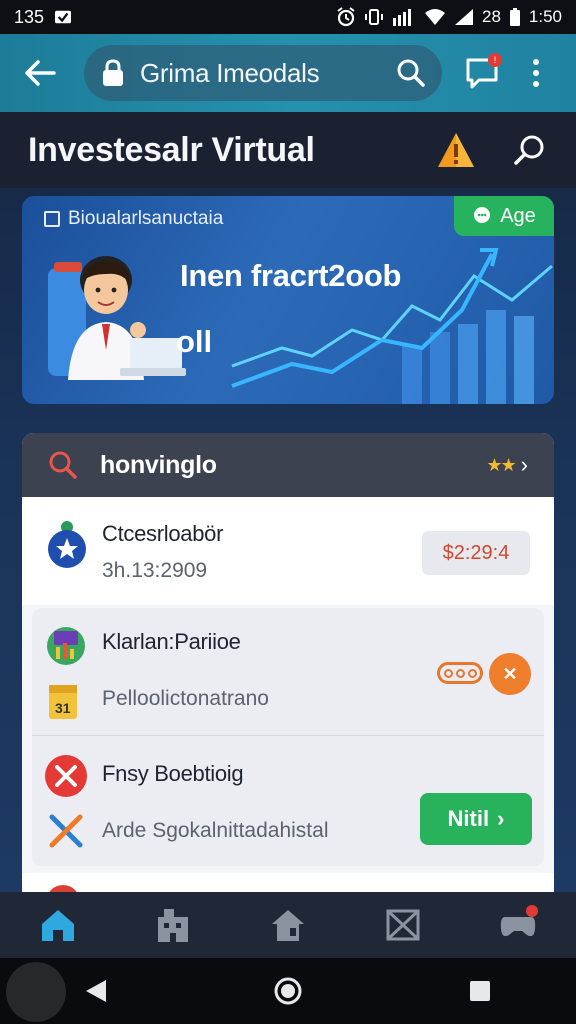  I want to click on triangle-back-icon, so click(96, 991).